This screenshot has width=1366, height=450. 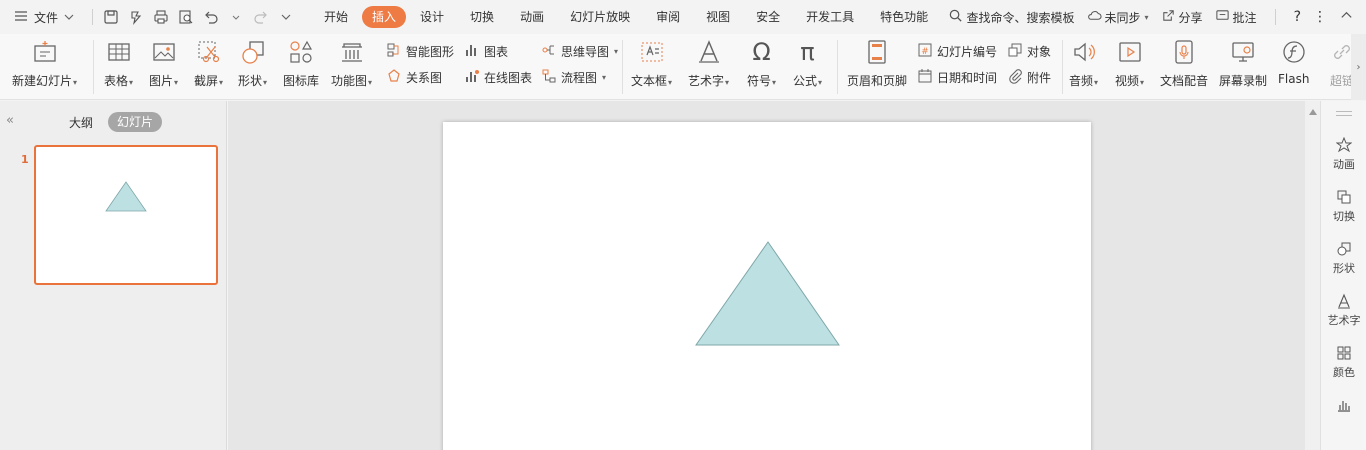 I want to click on online-chart-button: 在线图表, so click(x=498, y=77).